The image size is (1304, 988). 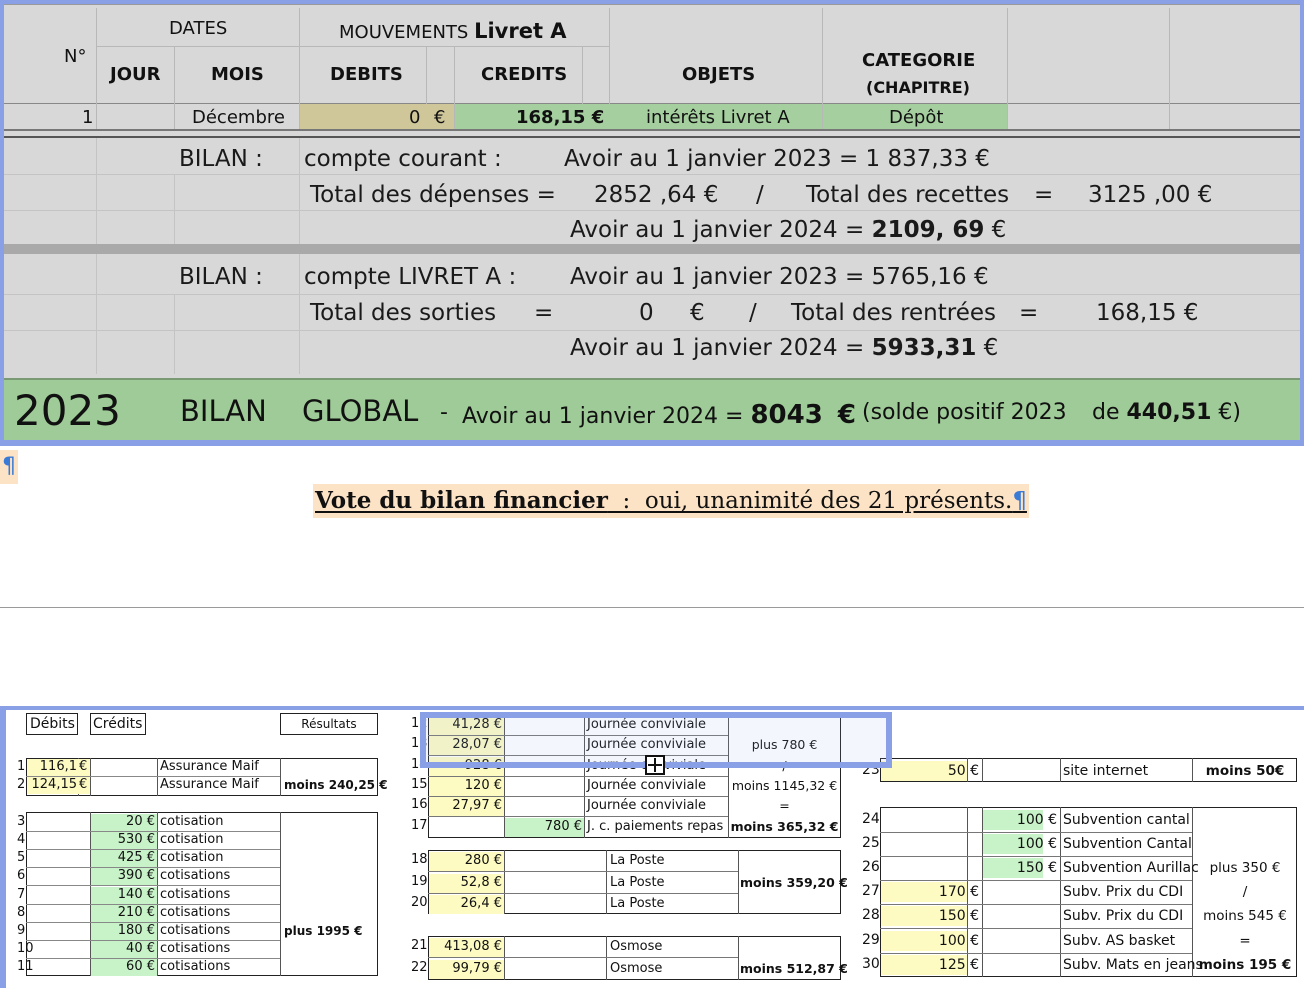 What do you see at coordinates (453, 31) in the screenshot?
I see `header-mouvements: MOUVEMENTS Livret A` at bounding box center [453, 31].